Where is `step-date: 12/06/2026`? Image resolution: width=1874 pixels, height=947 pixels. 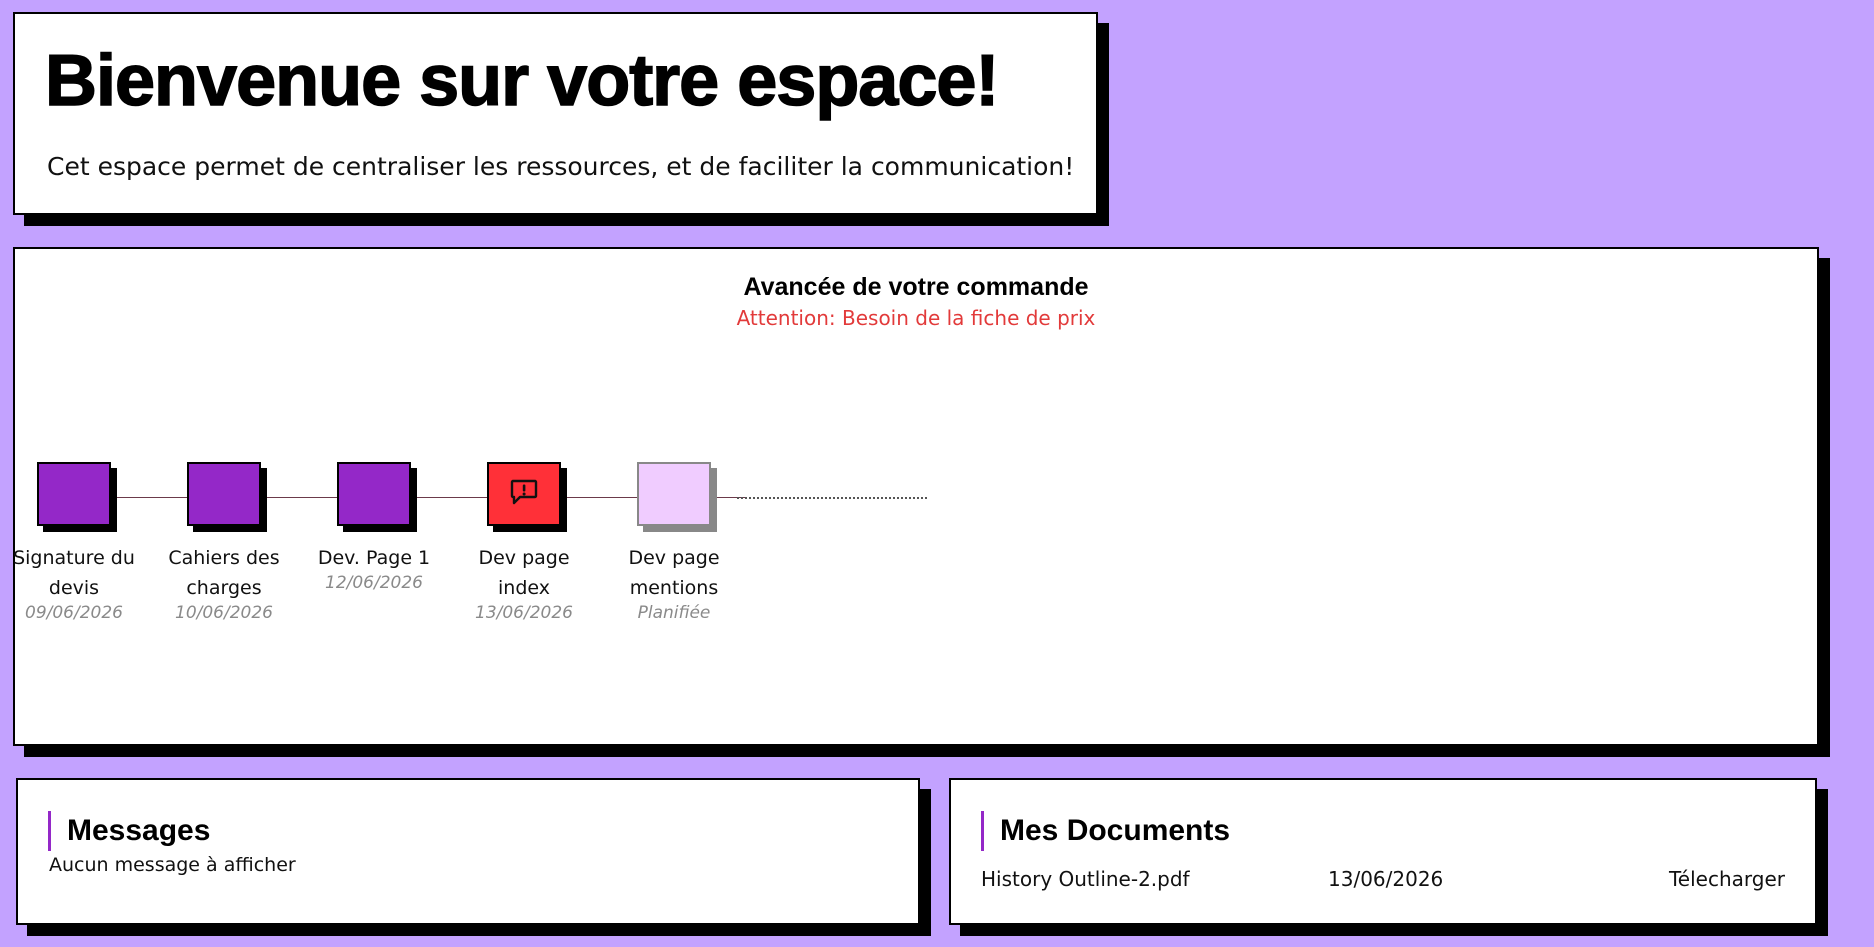 step-date: 12/06/2026 is located at coordinates (374, 583).